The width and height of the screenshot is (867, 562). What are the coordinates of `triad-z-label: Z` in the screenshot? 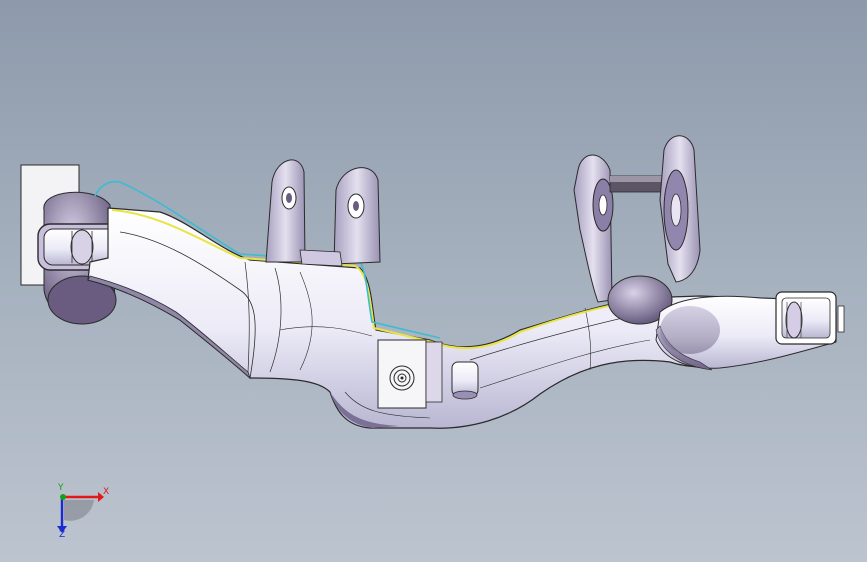 It's located at (62, 535).